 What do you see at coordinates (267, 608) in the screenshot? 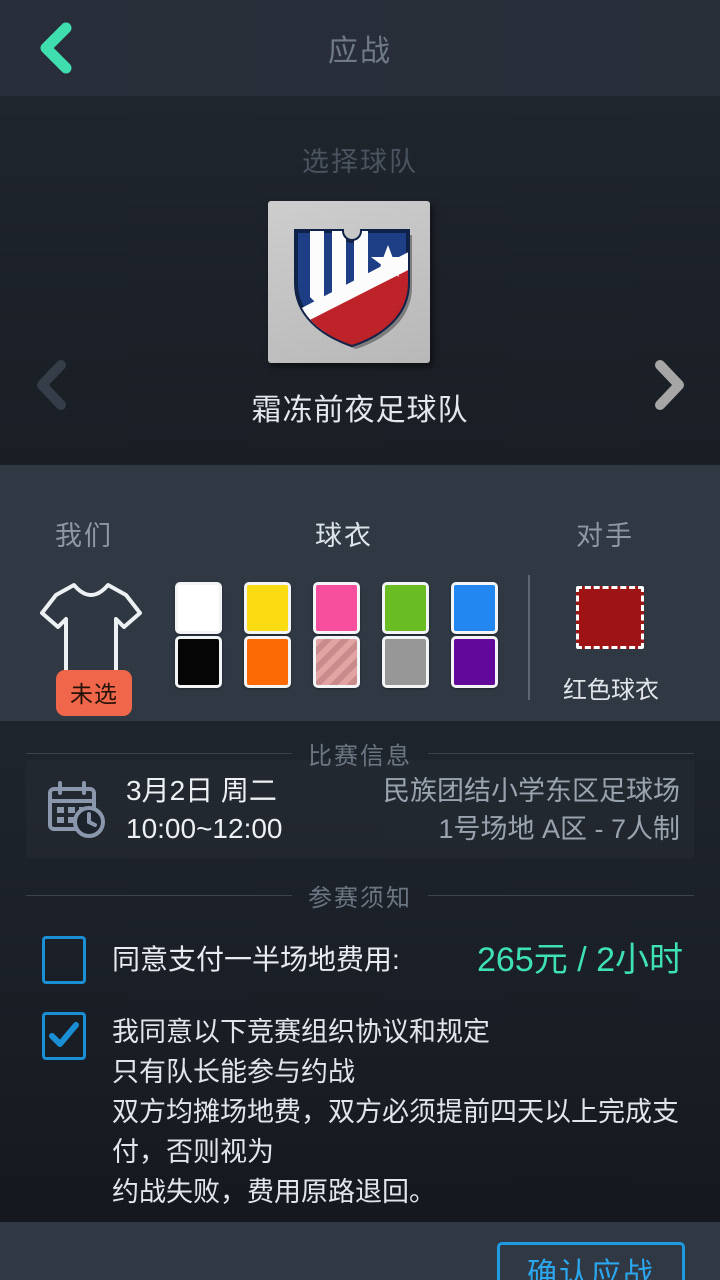
I see `jersey-swatch-yellow` at bounding box center [267, 608].